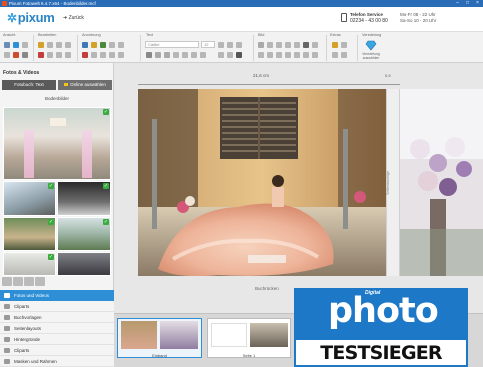 The image size is (483, 367). What do you see at coordinates (335, 45) in the screenshot?
I see `extras-star-icon` at bounding box center [335, 45].